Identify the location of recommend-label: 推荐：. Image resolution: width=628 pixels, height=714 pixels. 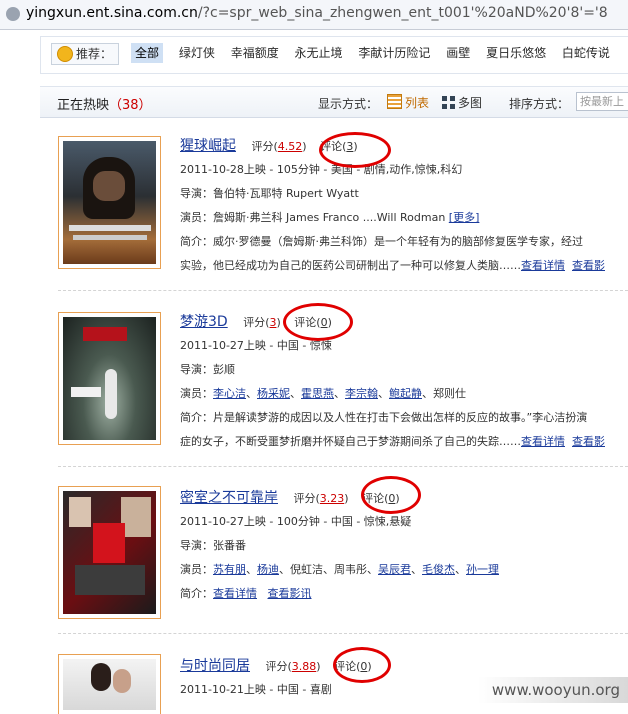
(94, 54).